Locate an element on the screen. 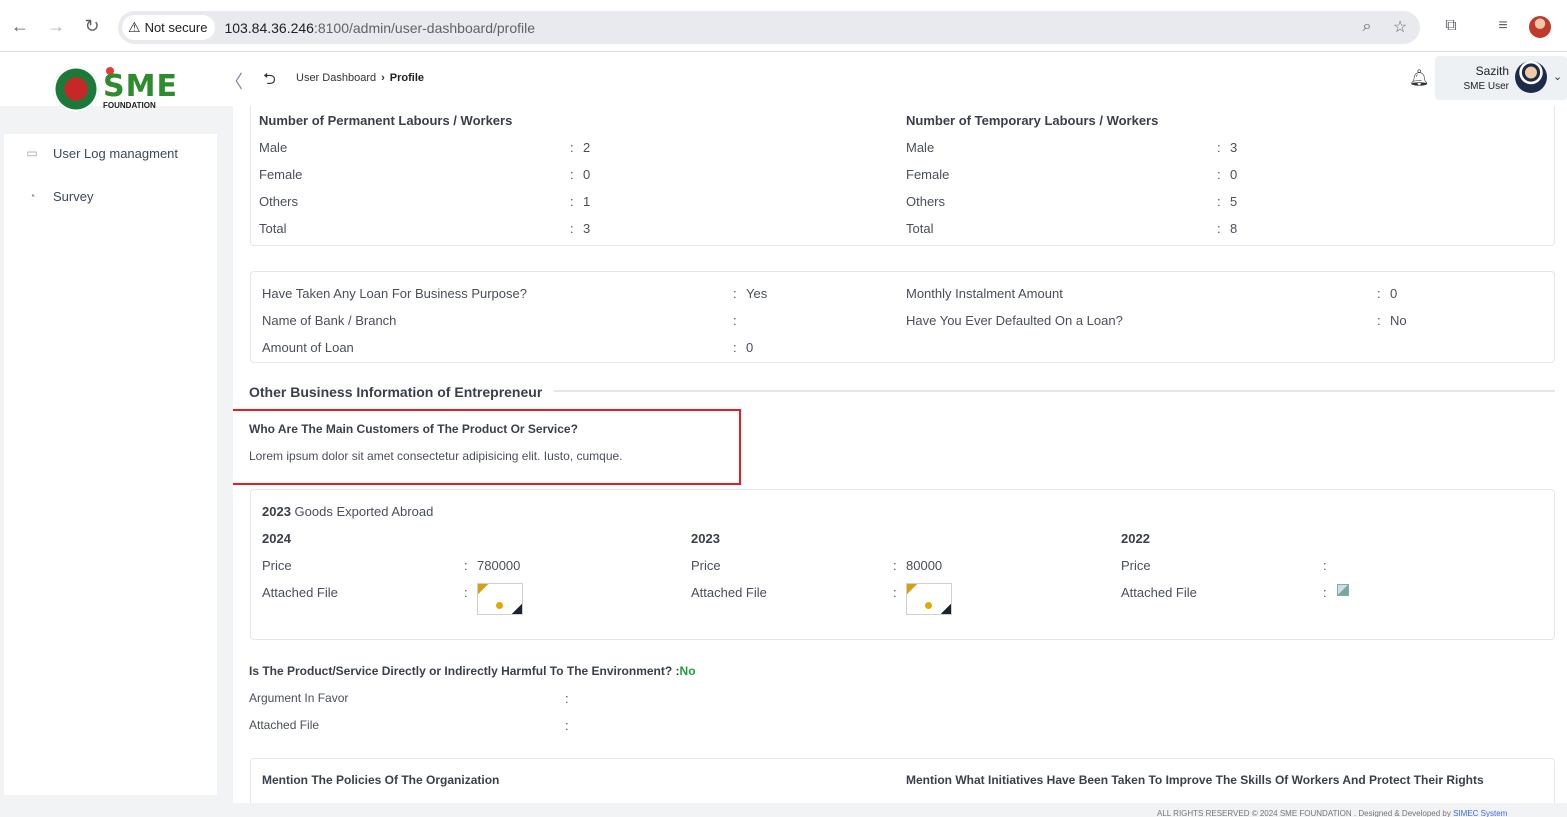 This screenshot has width=1567, height=817. government-emblem-icon is located at coordinates (76, 89).